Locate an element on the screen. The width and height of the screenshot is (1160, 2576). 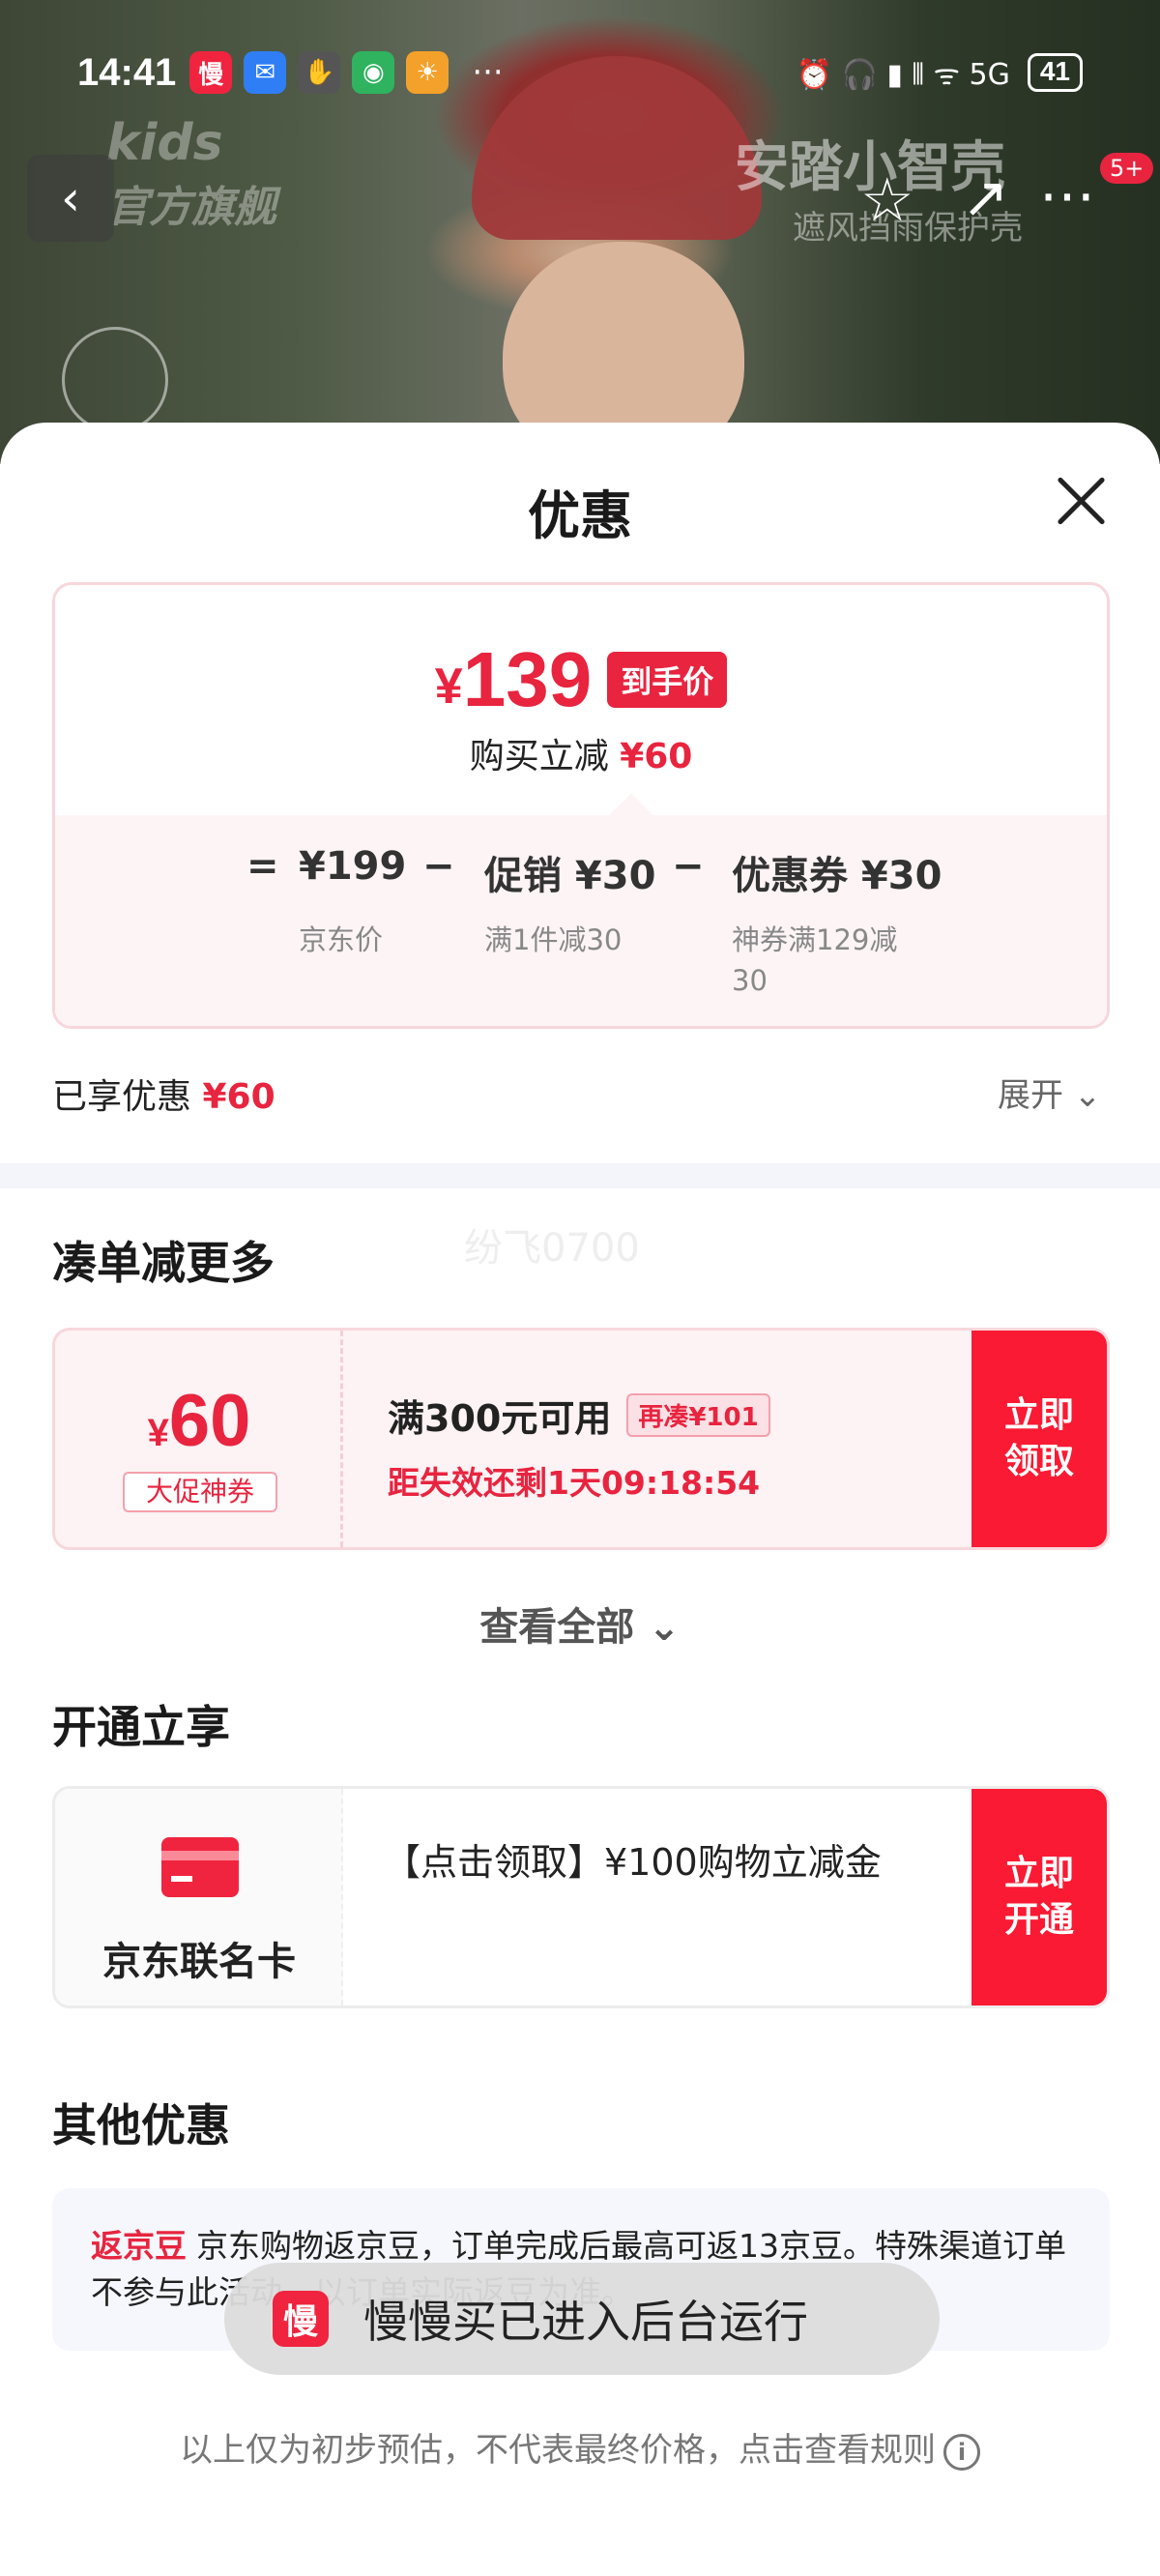
status-more-icon: ··· is located at coordinates (488, 72).